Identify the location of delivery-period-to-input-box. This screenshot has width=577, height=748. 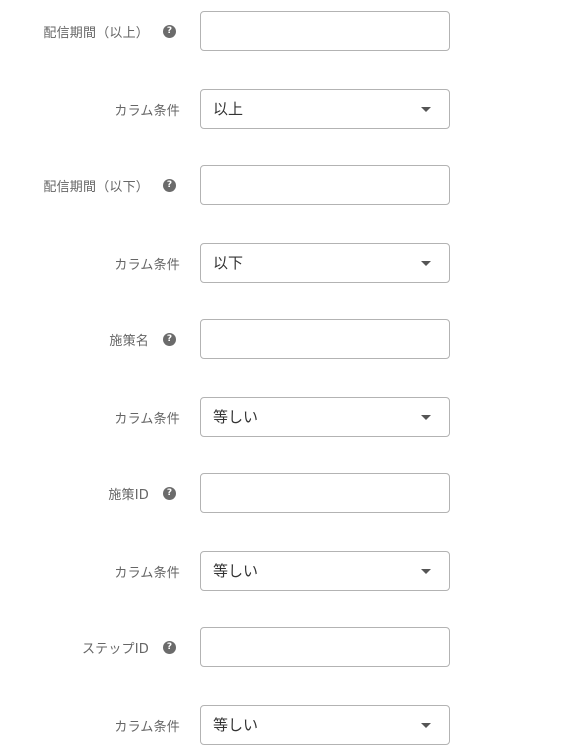
(325, 185).